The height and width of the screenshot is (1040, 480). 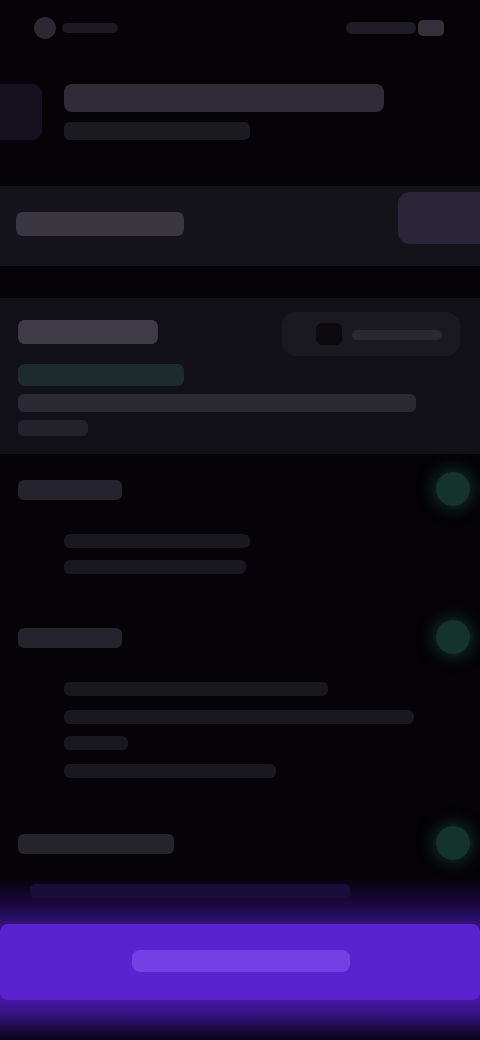 What do you see at coordinates (240, 962) in the screenshot?
I see `primary-action-button` at bounding box center [240, 962].